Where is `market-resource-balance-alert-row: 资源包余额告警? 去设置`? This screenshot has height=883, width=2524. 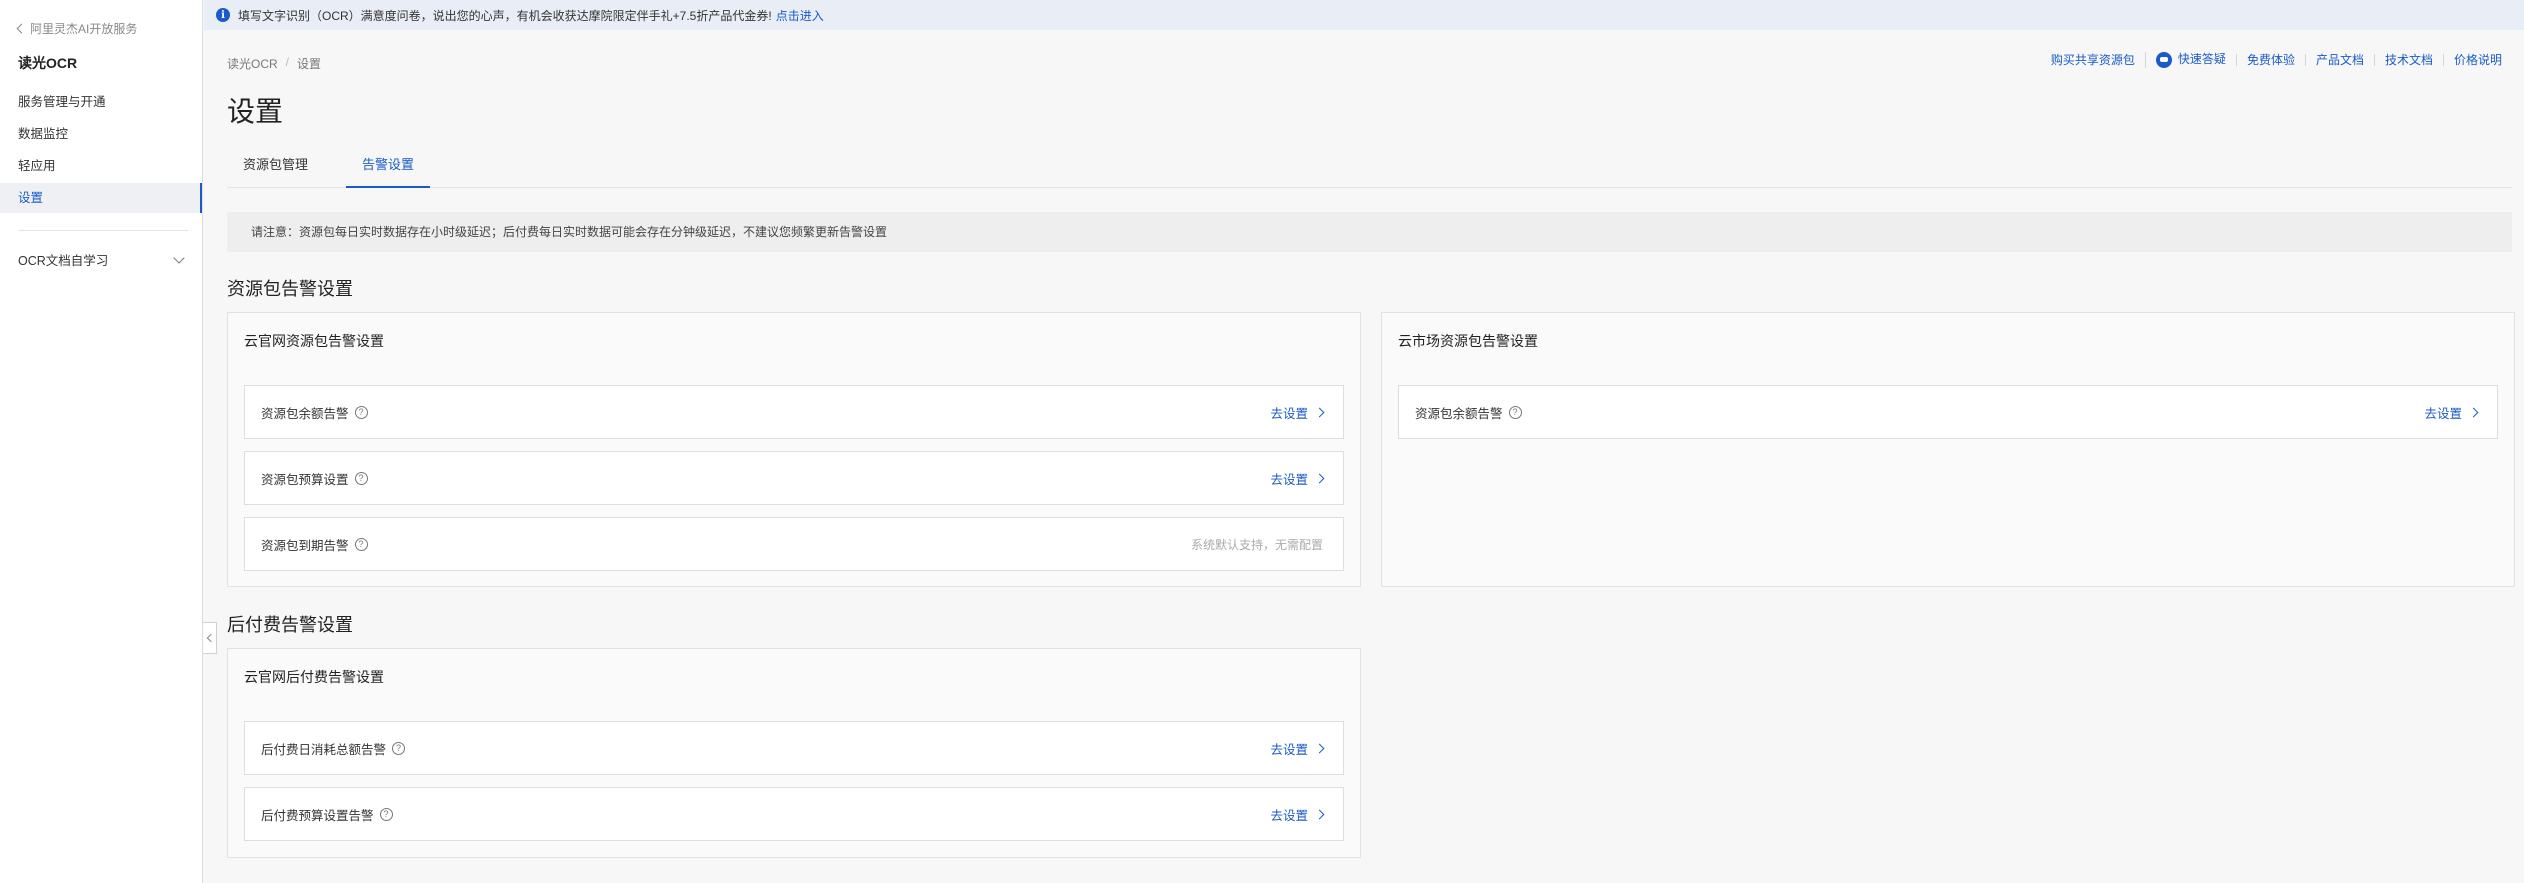 market-resource-balance-alert-row: 资源包余额告警? 去设置 is located at coordinates (1948, 412).